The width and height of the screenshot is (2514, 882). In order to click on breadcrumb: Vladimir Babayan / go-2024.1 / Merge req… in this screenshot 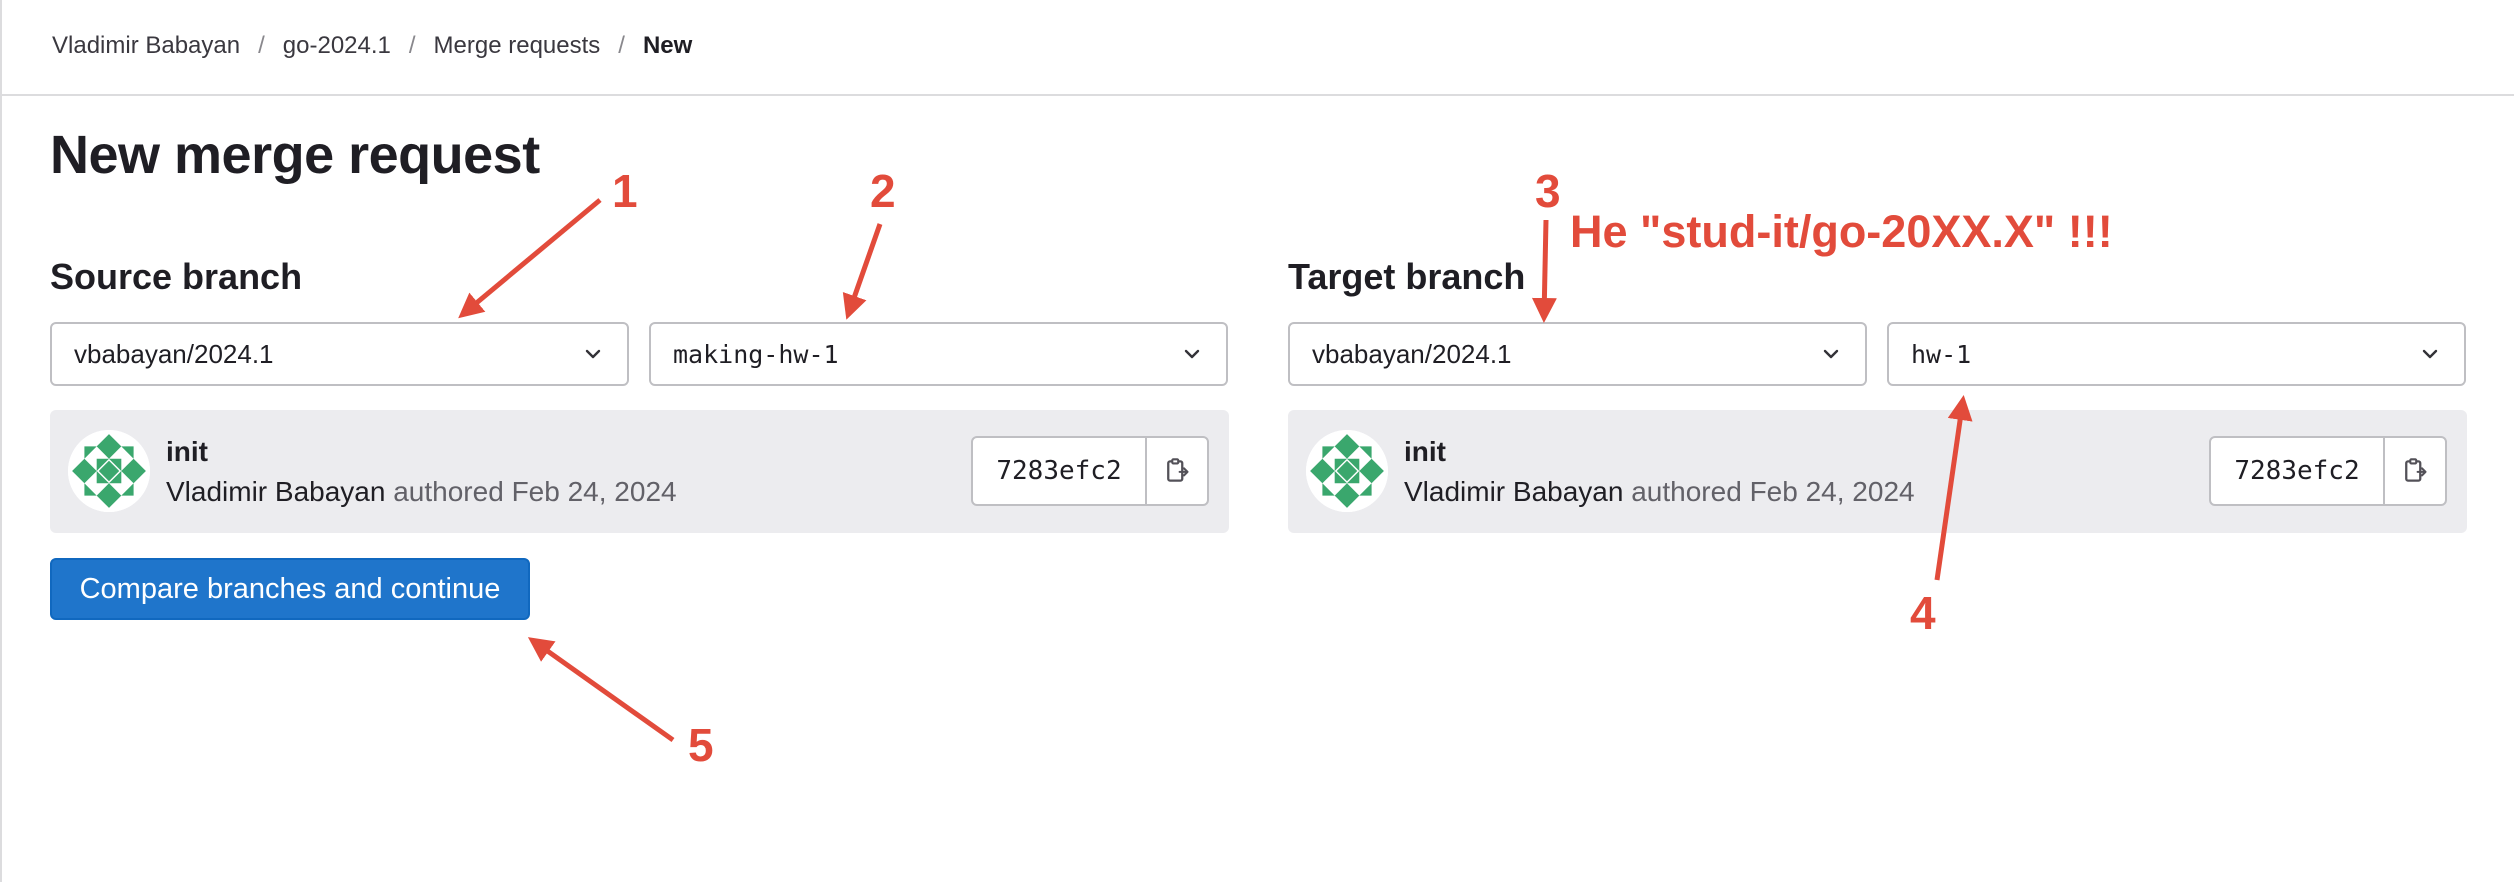, I will do `click(372, 46)`.